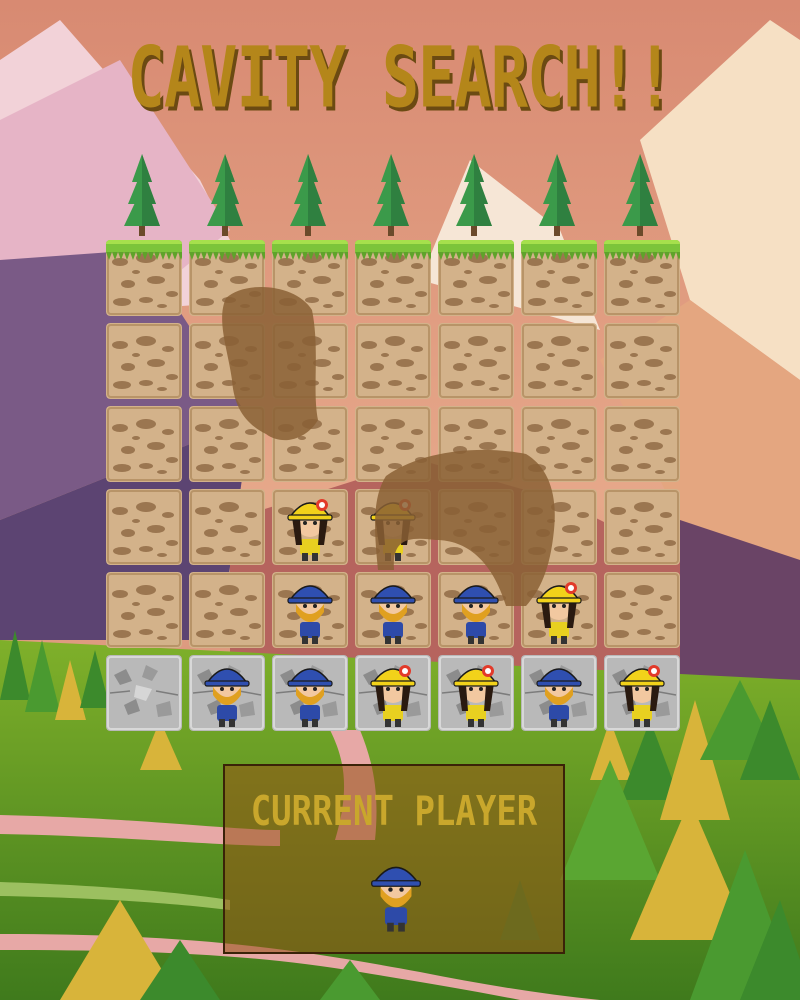 Image resolution: width=800 pixels, height=1000 pixels. I want to click on tree-row, so click(394, 197).